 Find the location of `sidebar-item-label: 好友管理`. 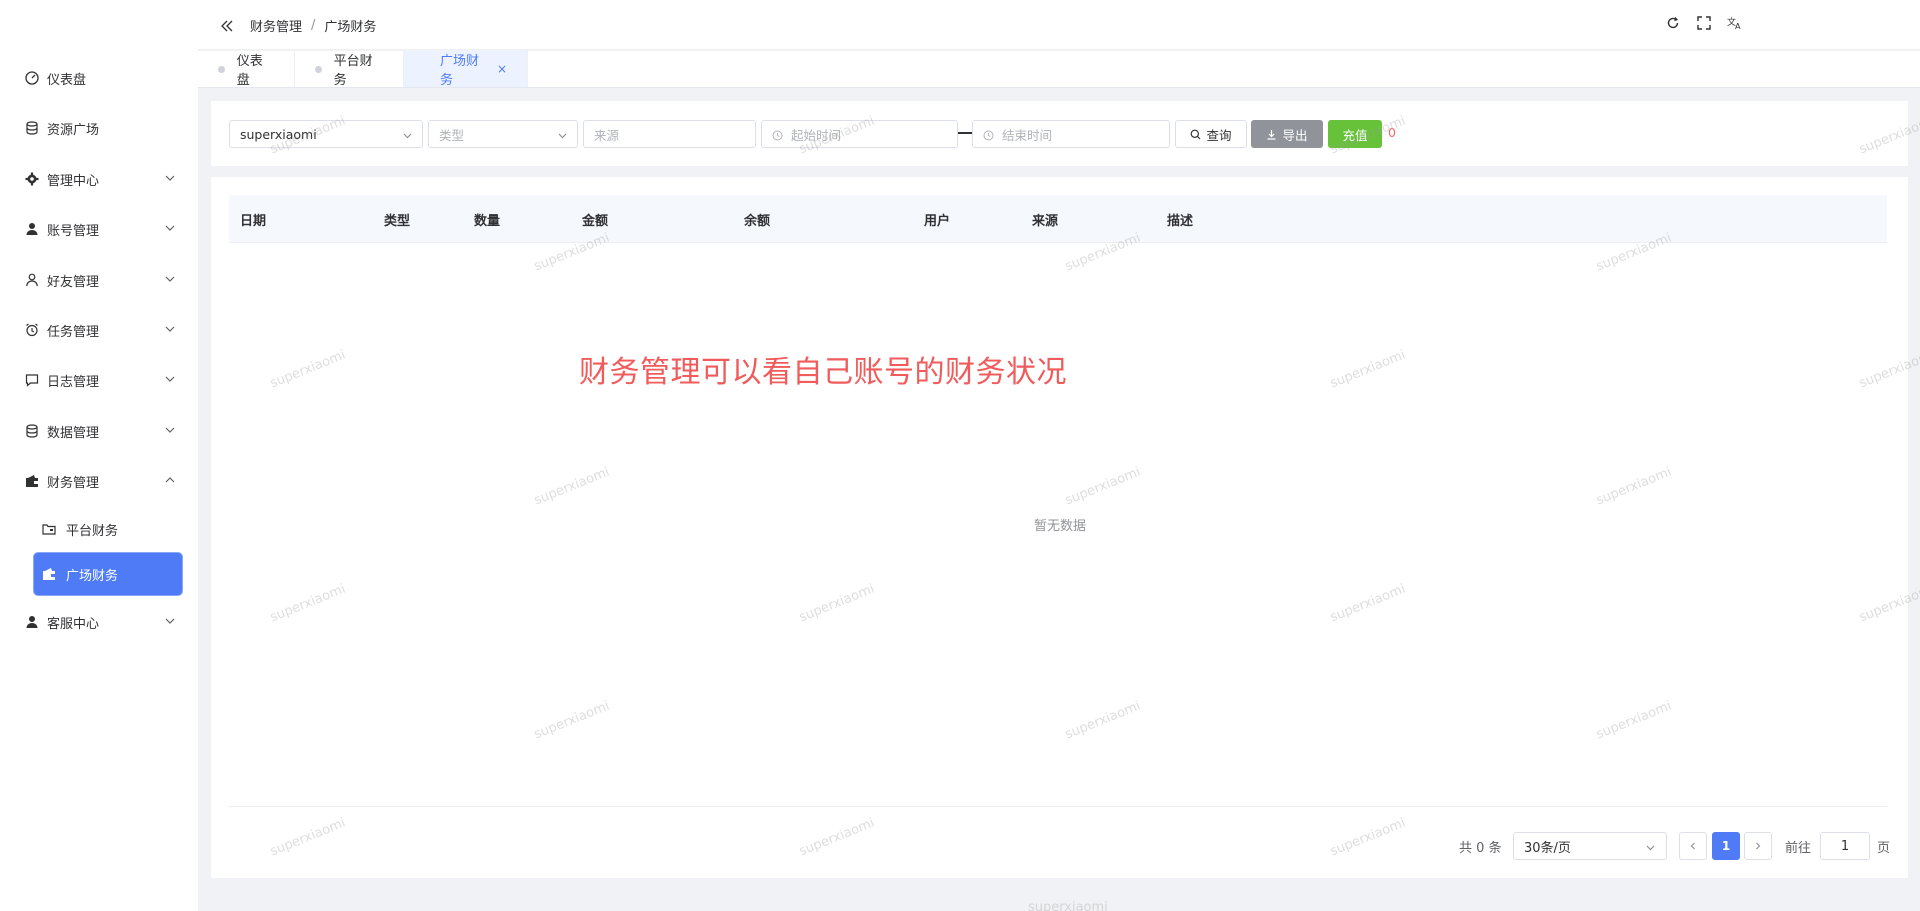

sidebar-item-label: 好友管理 is located at coordinates (73, 282).